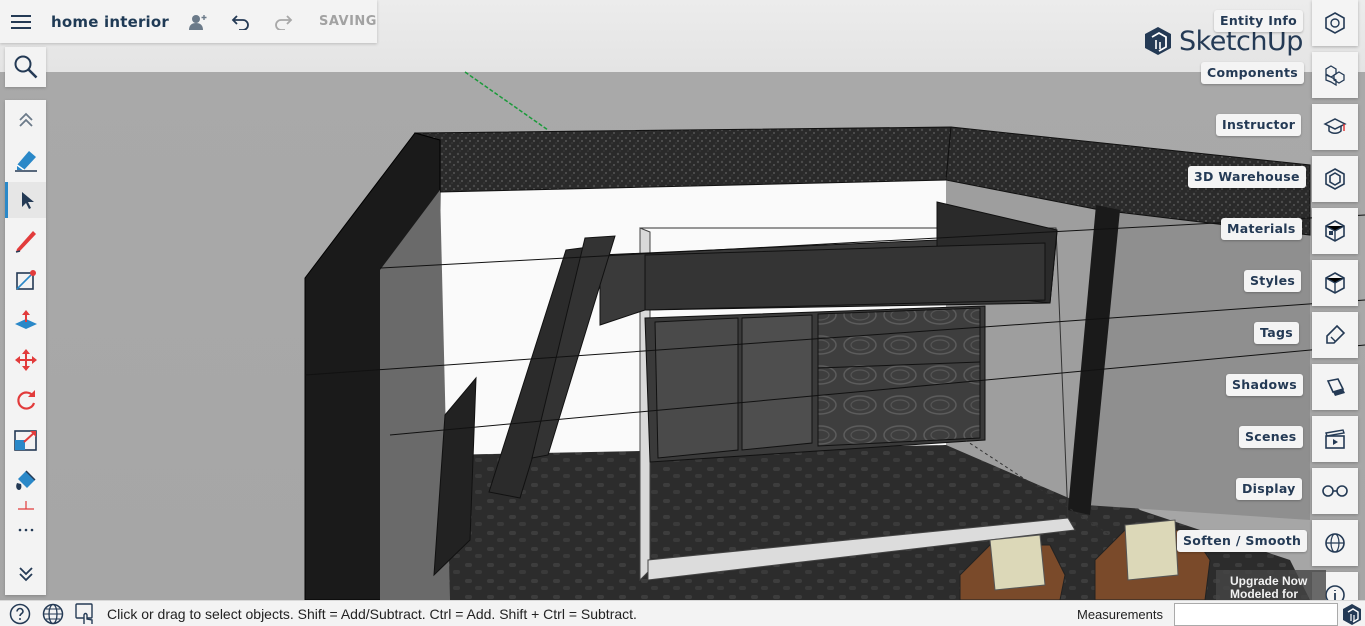 This screenshot has width=1365, height=626. What do you see at coordinates (1338, 309) in the screenshot?
I see `right-panel-tray` at bounding box center [1338, 309].